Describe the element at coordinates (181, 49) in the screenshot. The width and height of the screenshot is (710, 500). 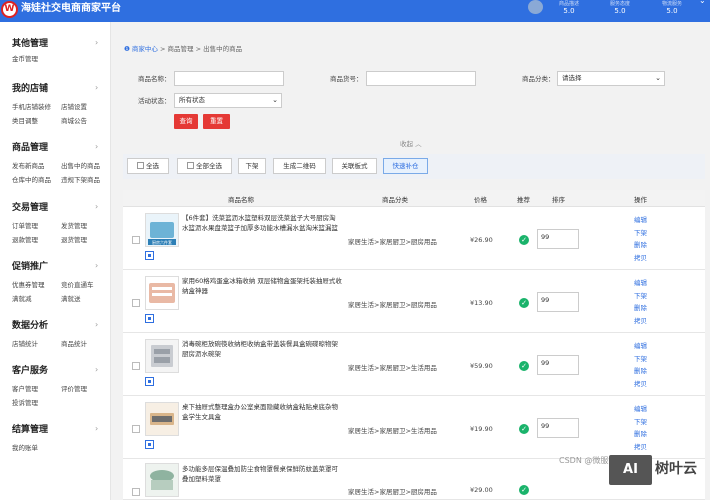
I see `breadcrumb-level1: 商品管理` at that location.